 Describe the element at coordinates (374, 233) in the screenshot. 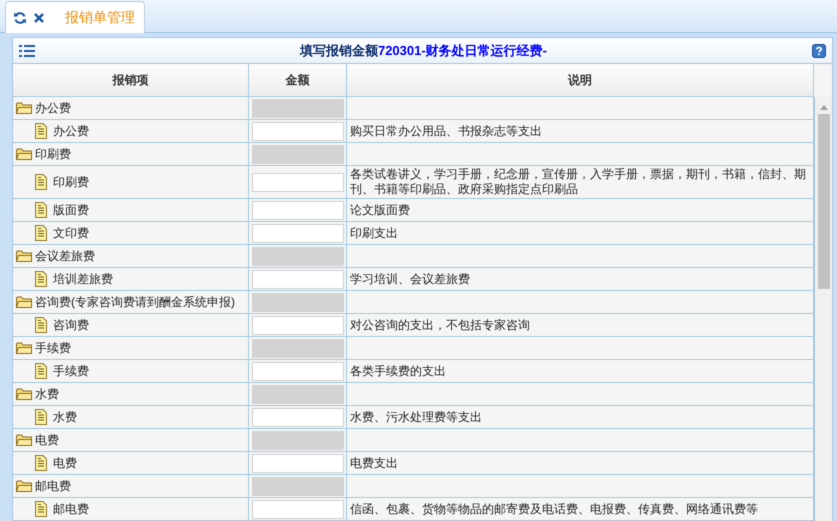

I see `description-text: 印刷支出` at that location.